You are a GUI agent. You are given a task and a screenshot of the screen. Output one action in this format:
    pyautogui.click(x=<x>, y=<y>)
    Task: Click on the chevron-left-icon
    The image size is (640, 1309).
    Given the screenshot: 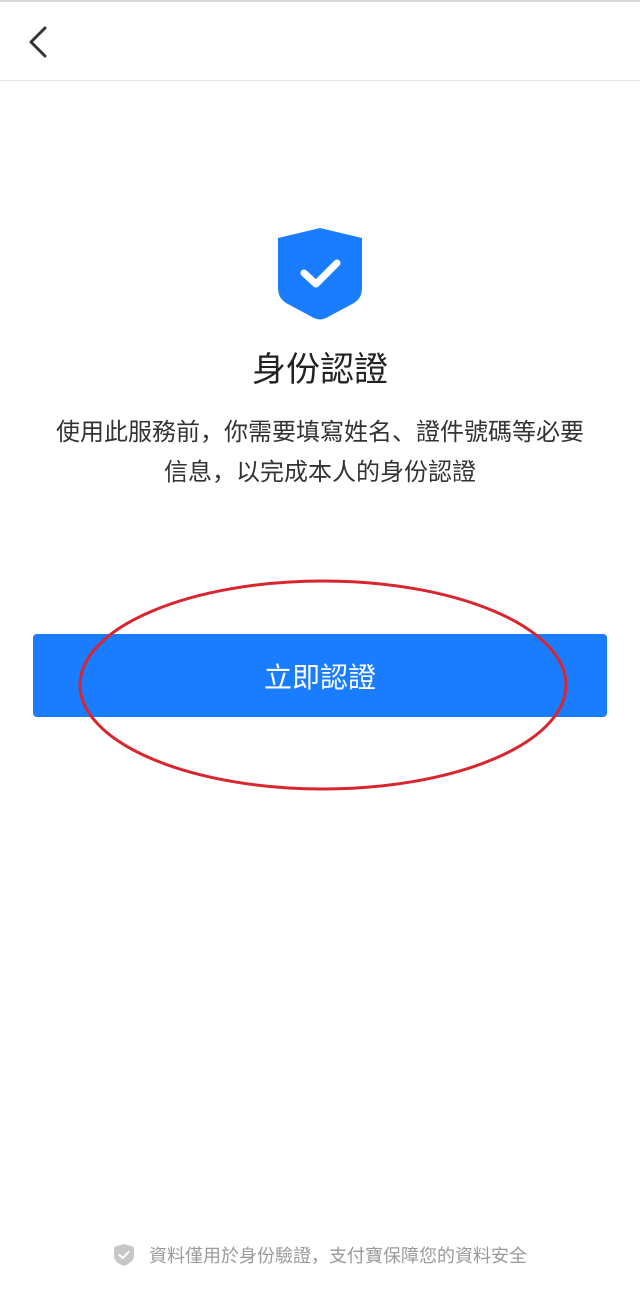 What is the action you would take?
    pyautogui.click(x=38, y=42)
    